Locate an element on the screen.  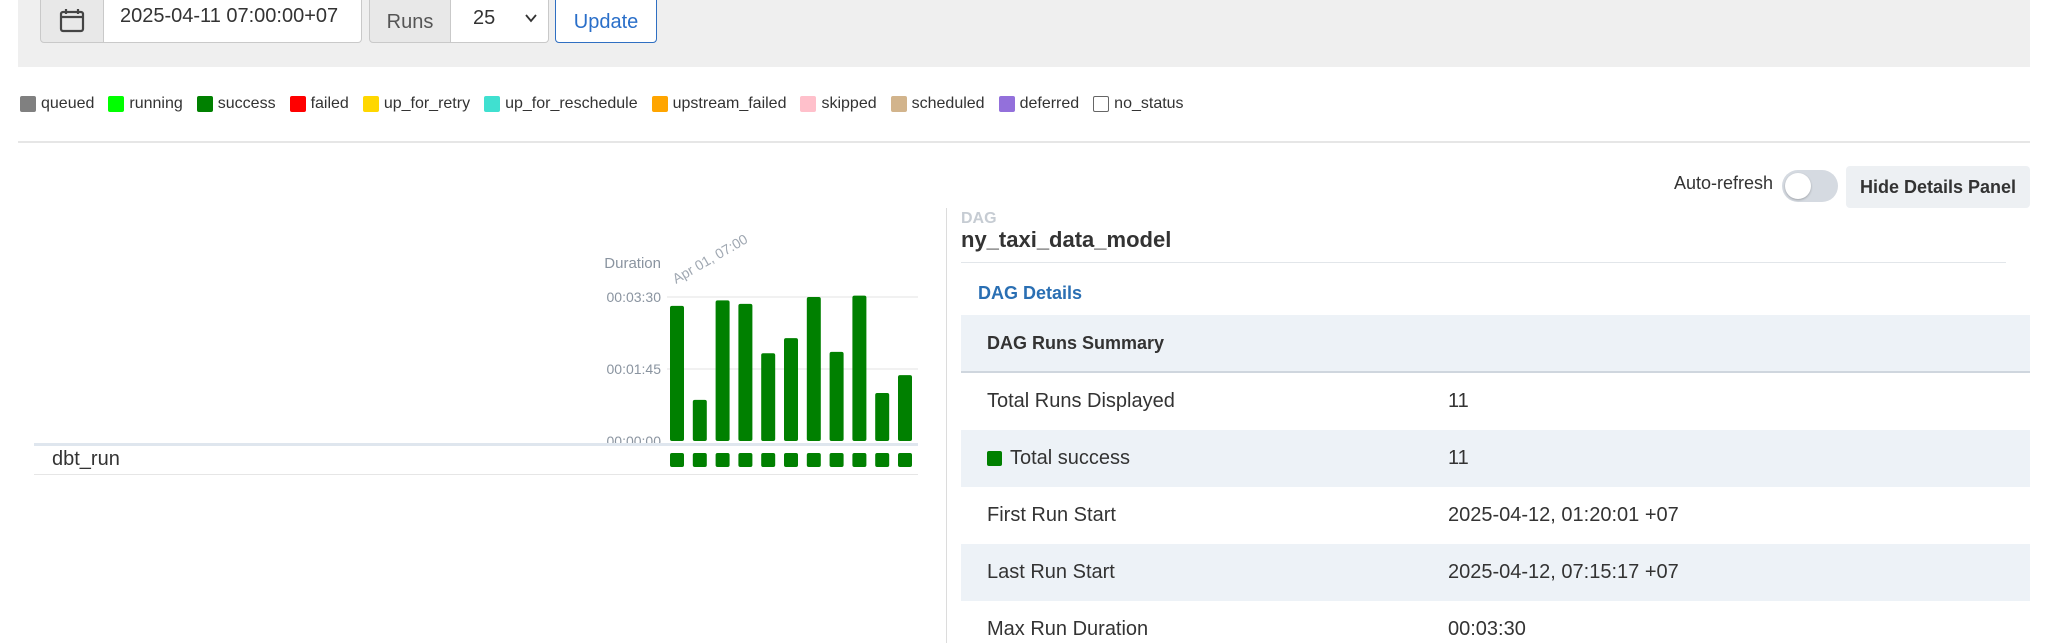
legend-label: up_for_reschedule is located at coordinates (571, 103).